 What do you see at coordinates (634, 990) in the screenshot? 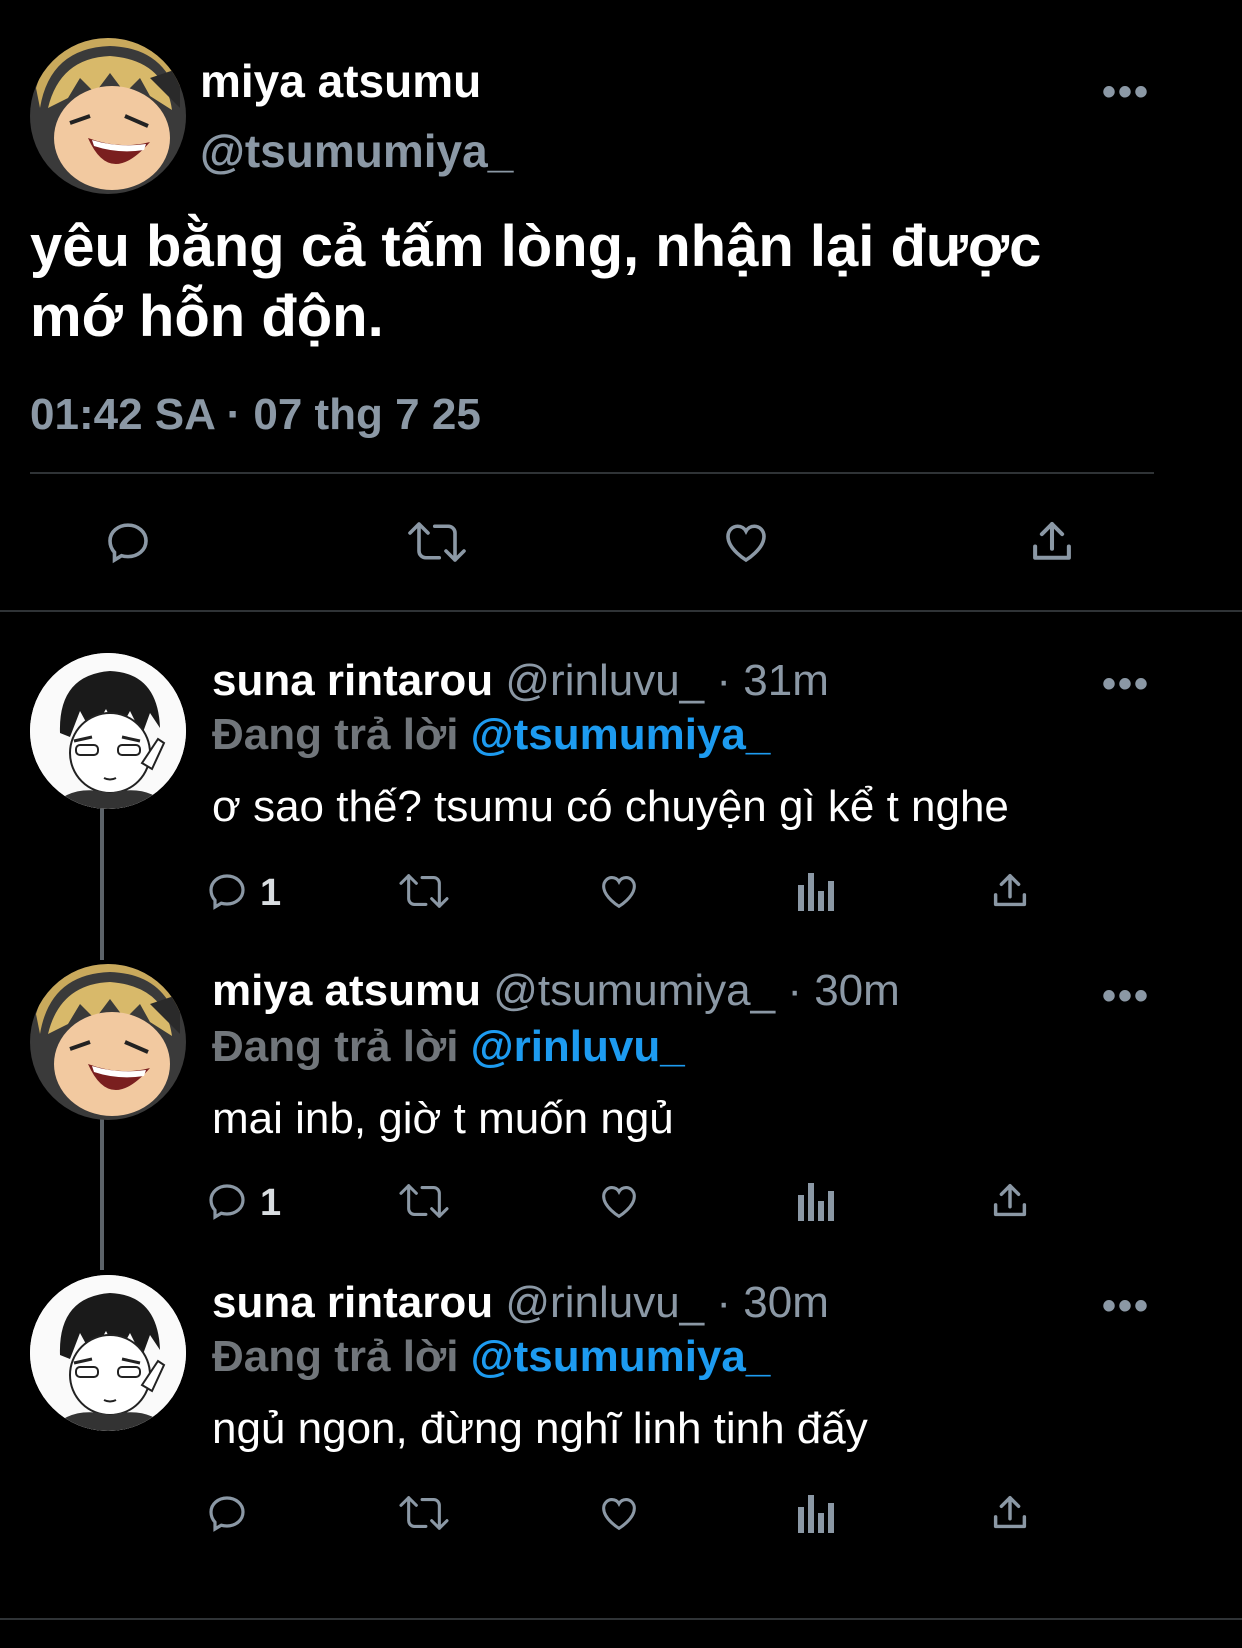
I see `reply-author-handle: @tsumumiya_` at bounding box center [634, 990].